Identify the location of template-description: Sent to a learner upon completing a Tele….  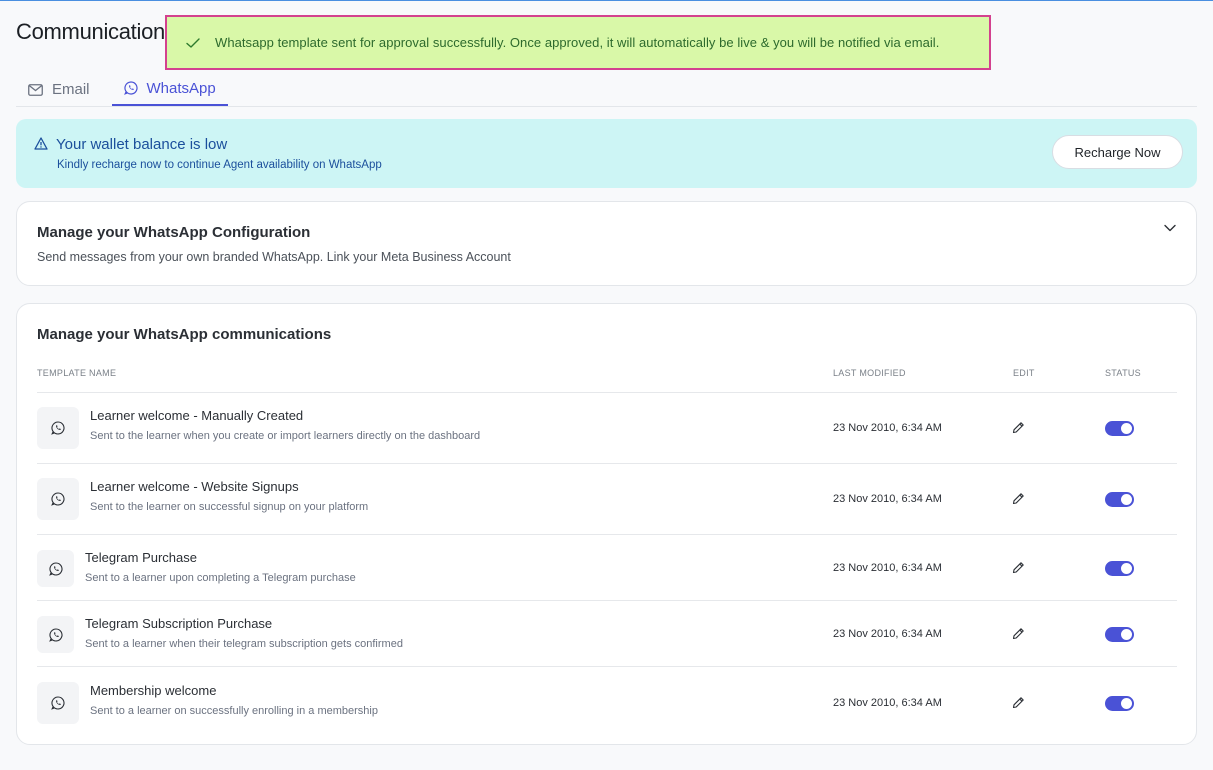
(220, 578).